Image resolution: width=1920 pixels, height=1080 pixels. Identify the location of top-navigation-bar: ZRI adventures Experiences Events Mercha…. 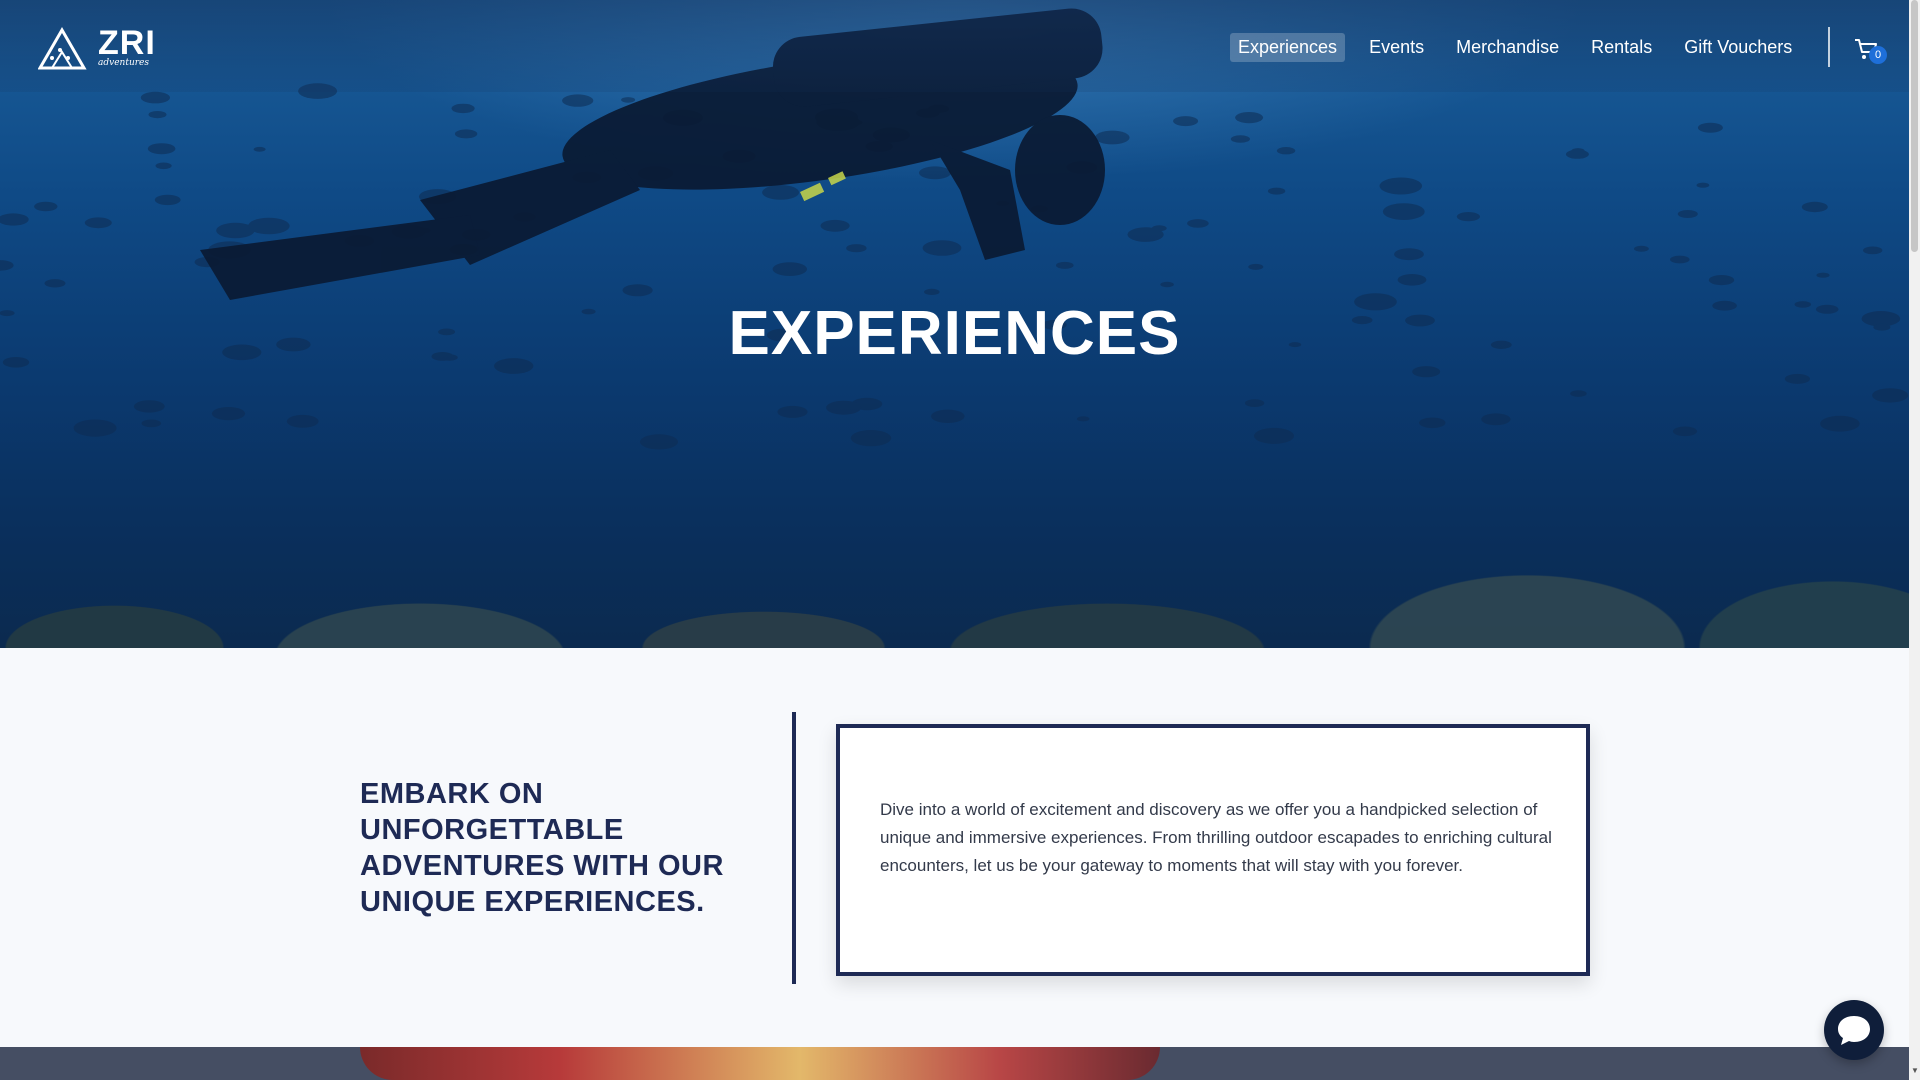
(954, 46).